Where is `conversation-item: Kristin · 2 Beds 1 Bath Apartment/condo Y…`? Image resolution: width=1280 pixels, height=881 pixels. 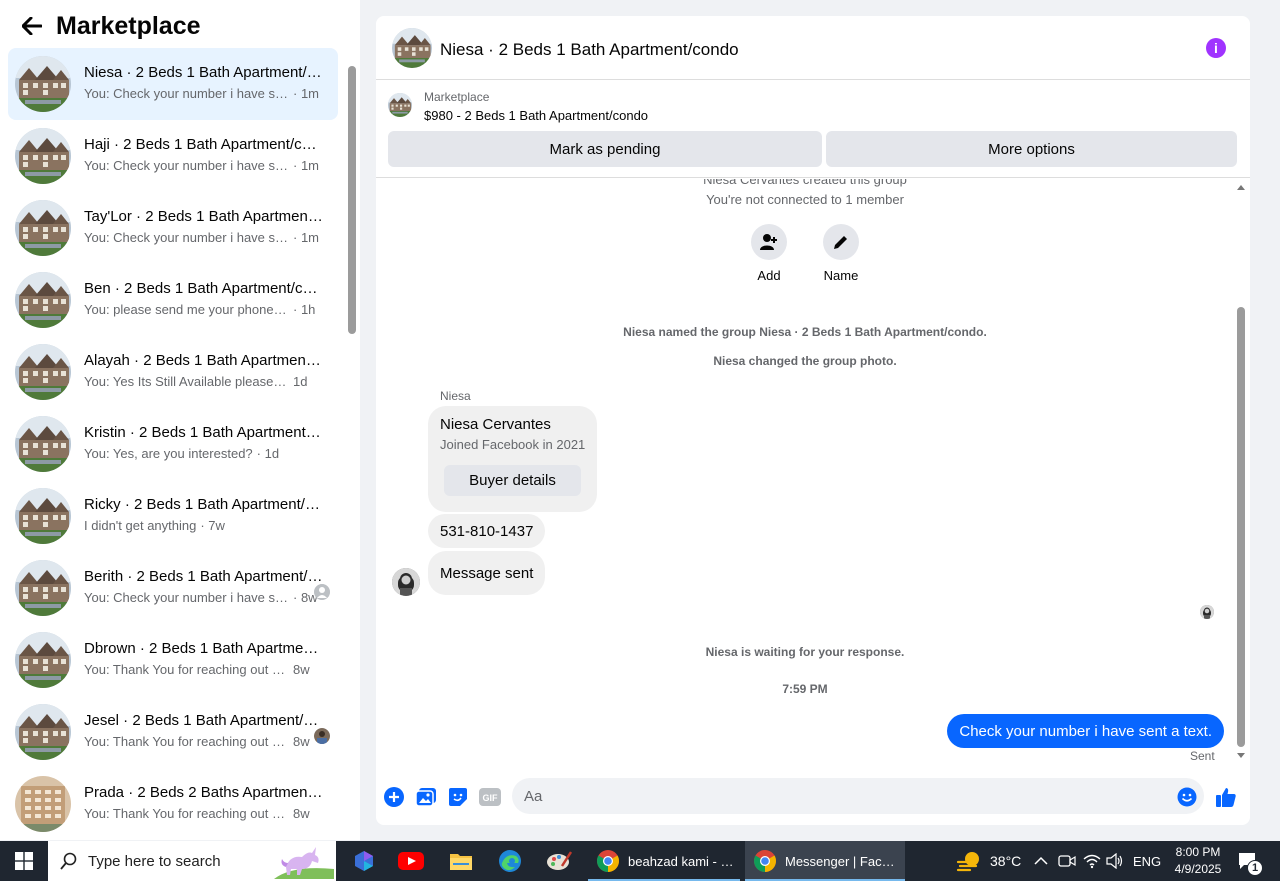 conversation-item: Kristin · 2 Beds 1 Bath Apartment/condo Y… is located at coordinates (173, 444).